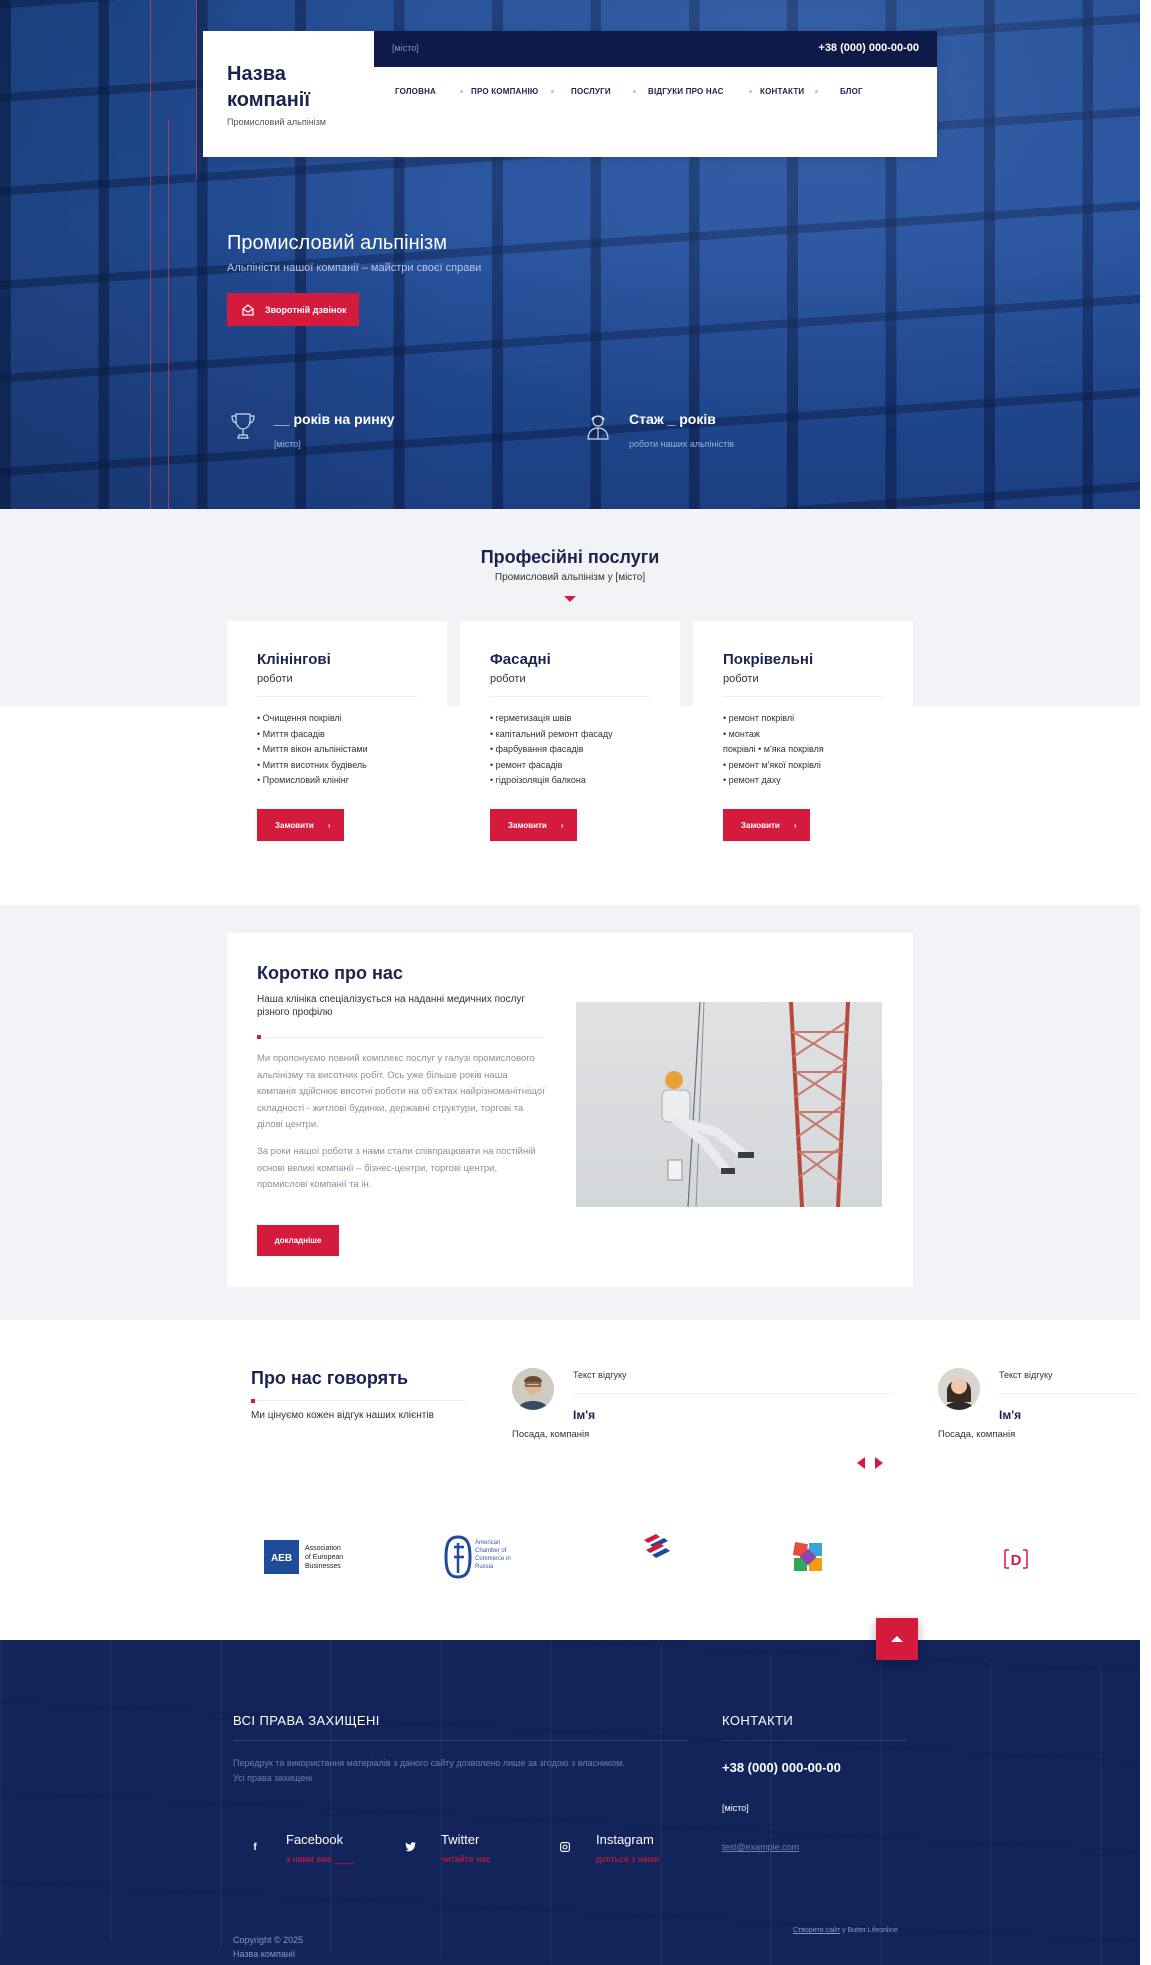 This screenshot has height=1965, width=1151. I want to click on create-site-link: Створити сайт, so click(816, 1930).